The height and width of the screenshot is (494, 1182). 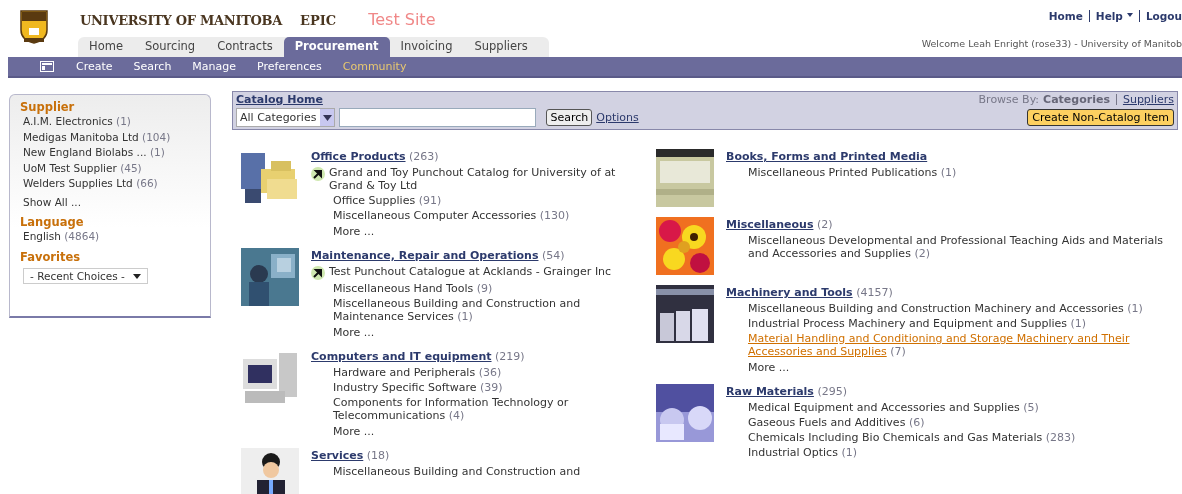 What do you see at coordinates (1148, 99) in the screenshot?
I see `browse-option: Suppliers` at bounding box center [1148, 99].